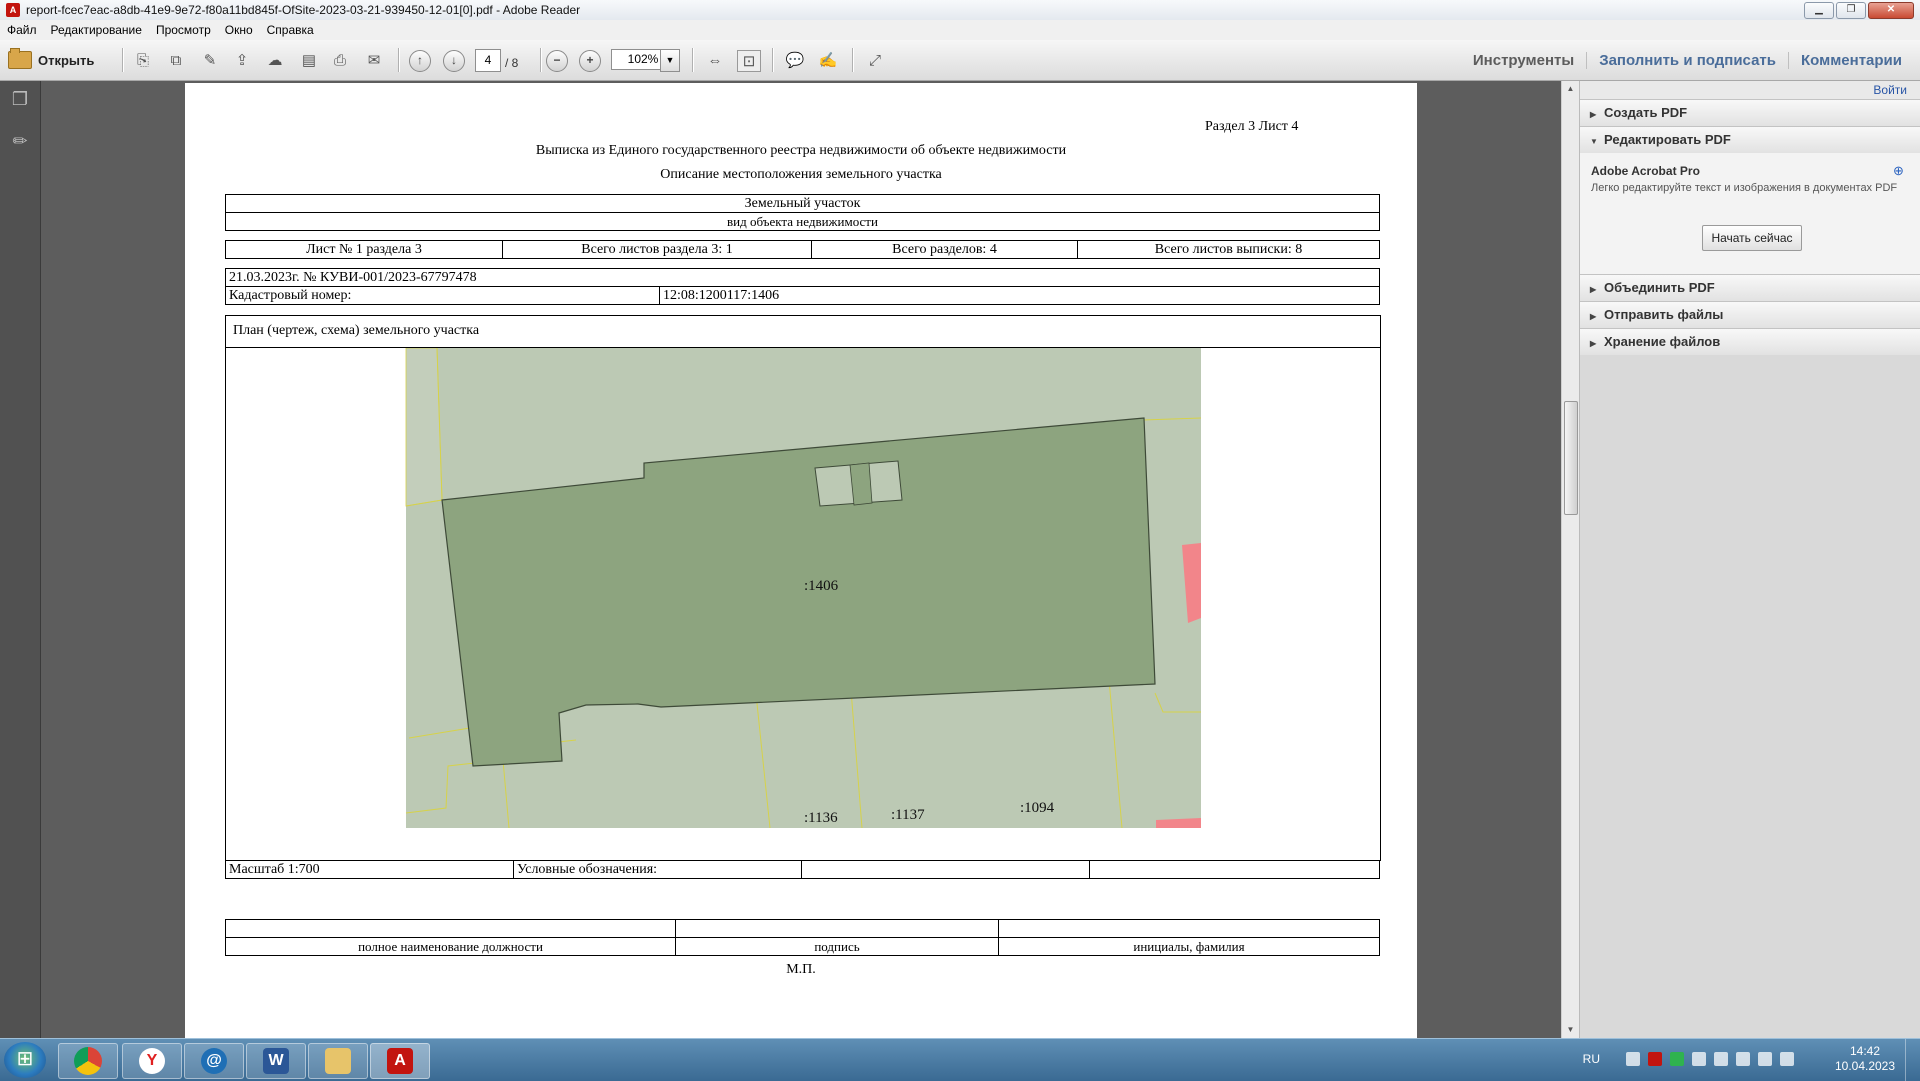 This screenshot has width=1920, height=1081. Describe the element at coordinates (488, 60) in the screenshot. I see `page-number-input: 4` at that location.